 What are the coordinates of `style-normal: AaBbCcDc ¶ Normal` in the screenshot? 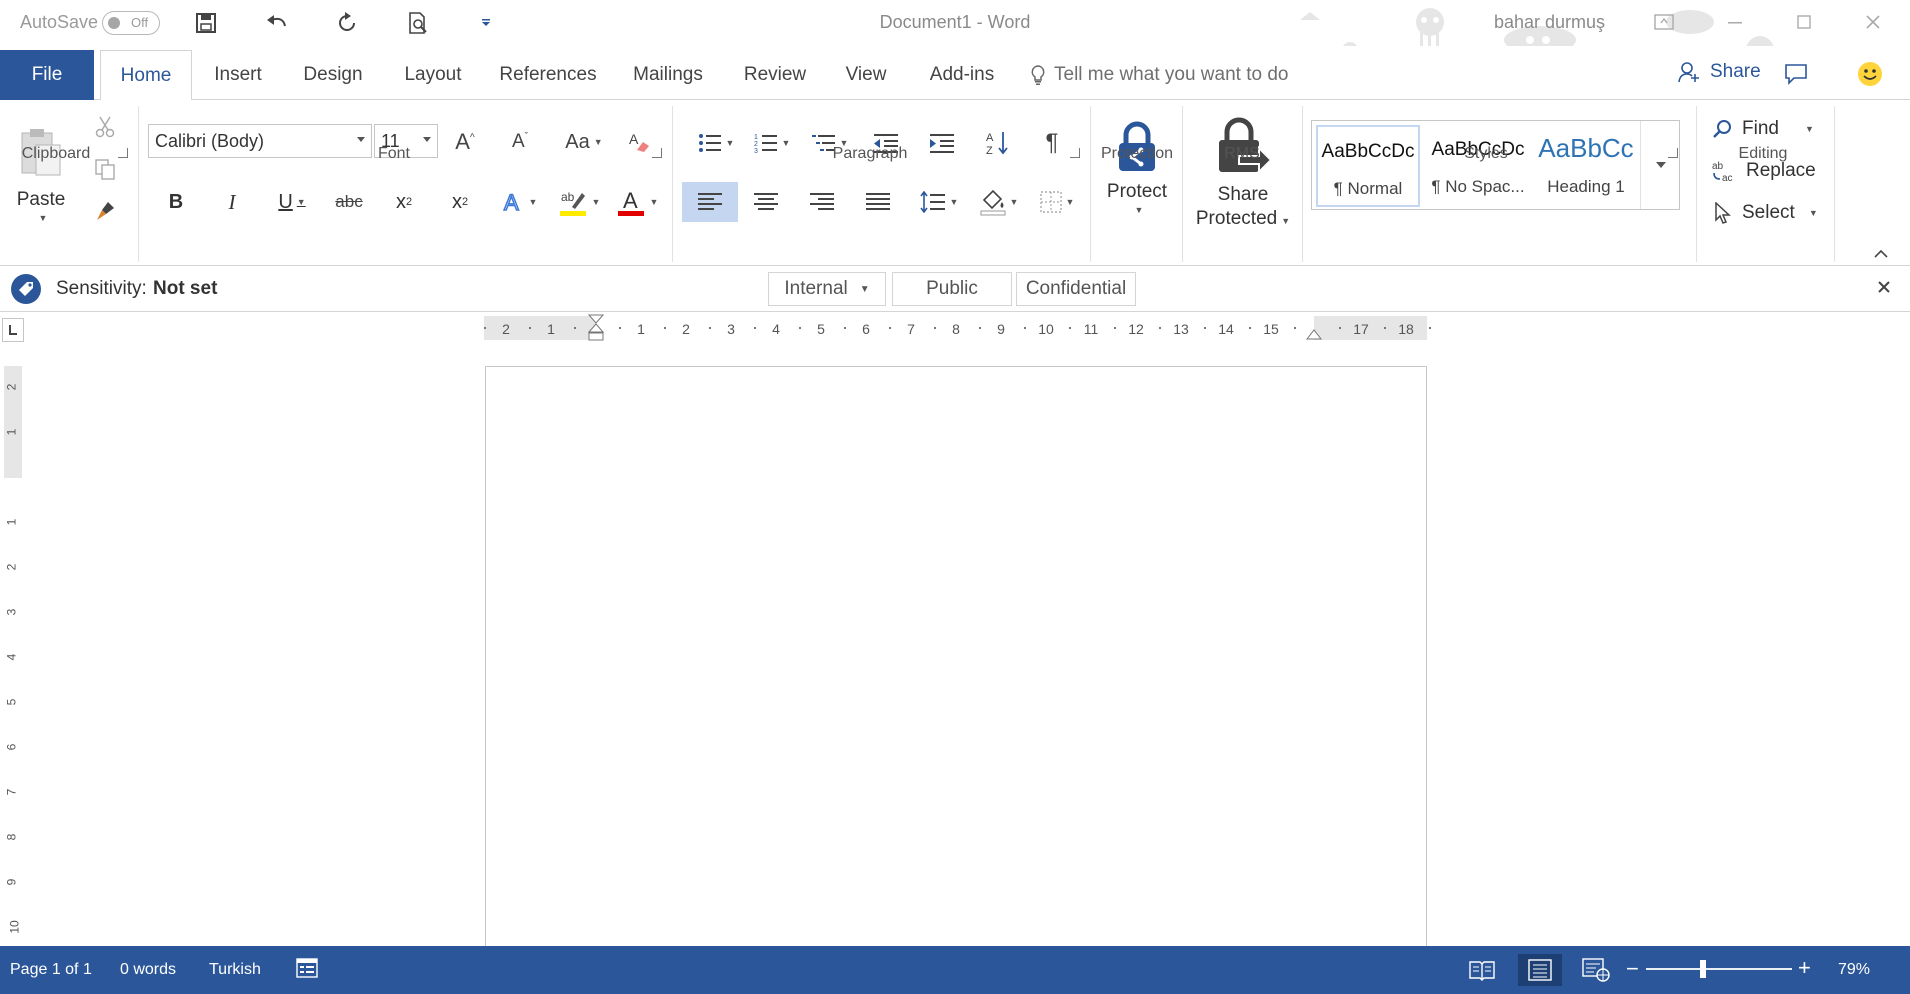 It's located at (1368, 166).